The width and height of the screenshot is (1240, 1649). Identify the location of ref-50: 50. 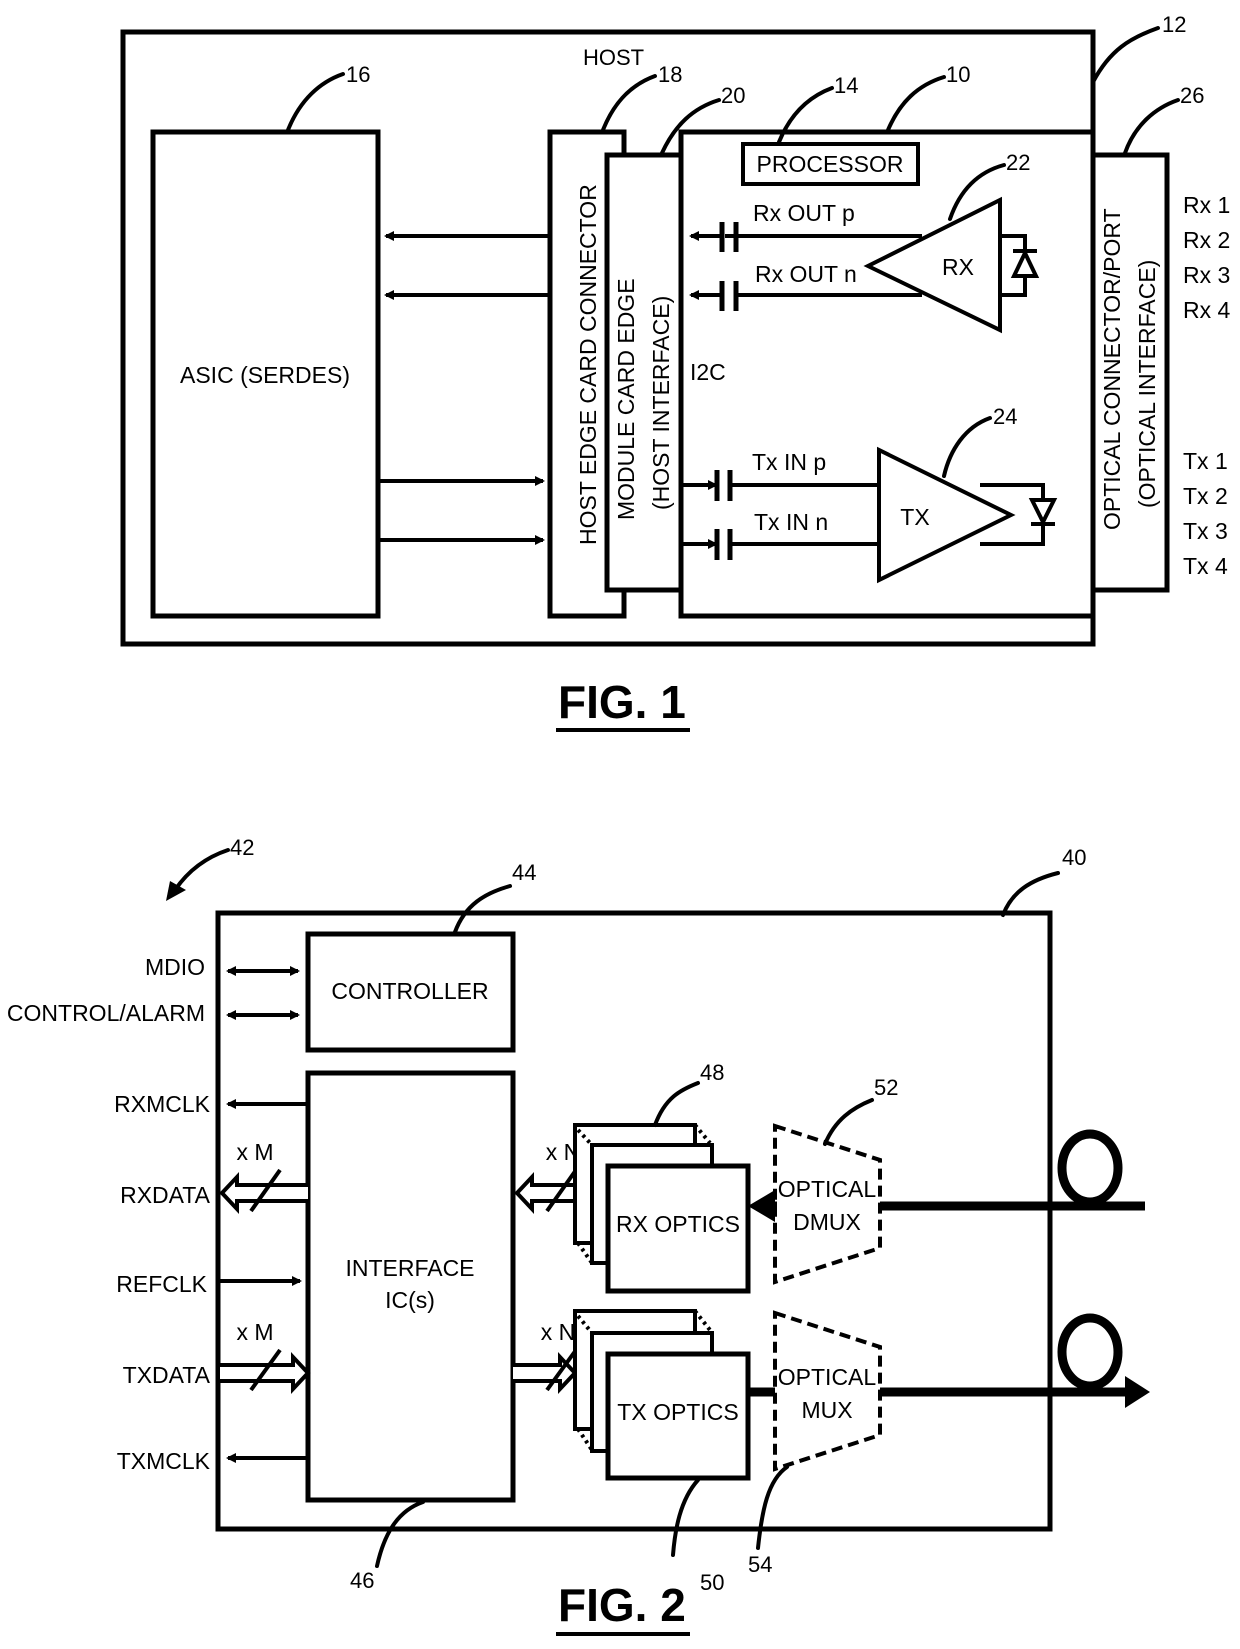
(712, 1582).